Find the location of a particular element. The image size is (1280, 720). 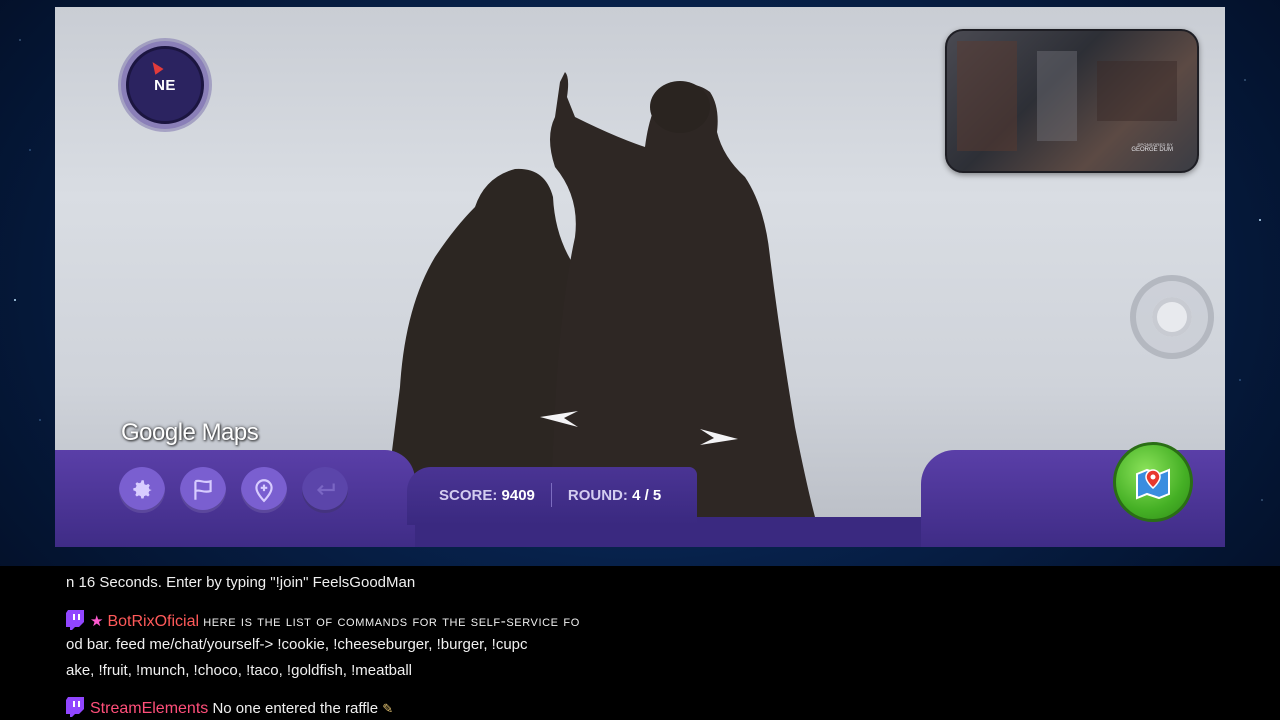

round-label: ROUND: is located at coordinates (597, 495).